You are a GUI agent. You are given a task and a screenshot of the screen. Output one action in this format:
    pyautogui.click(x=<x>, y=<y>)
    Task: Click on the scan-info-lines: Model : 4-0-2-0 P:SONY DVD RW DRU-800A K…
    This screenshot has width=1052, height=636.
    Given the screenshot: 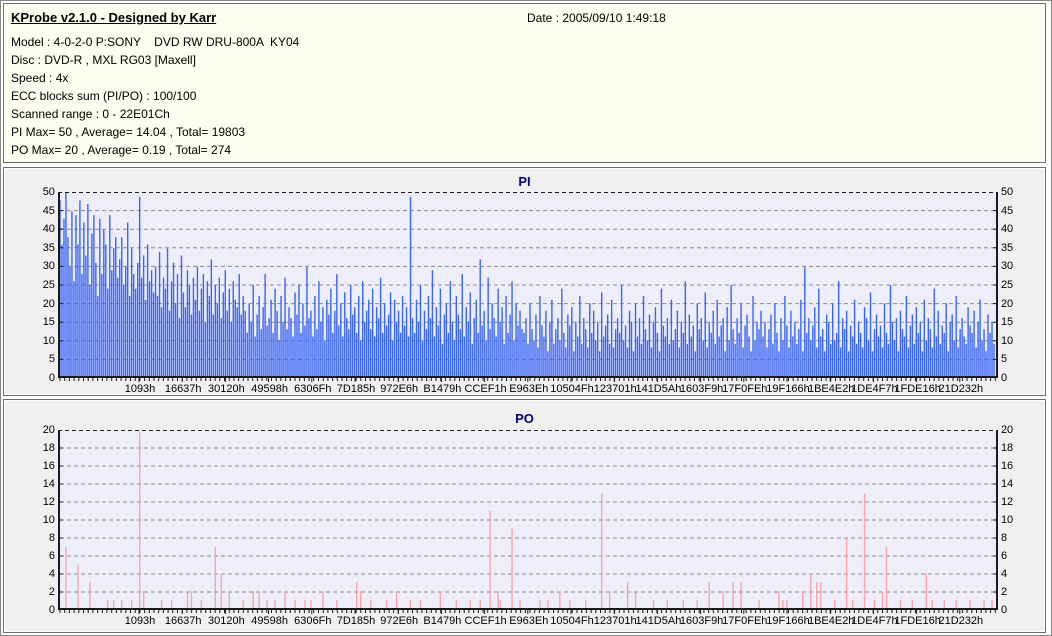 What is the action you would take?
    pyautogui.click(x=155, y=96)
    